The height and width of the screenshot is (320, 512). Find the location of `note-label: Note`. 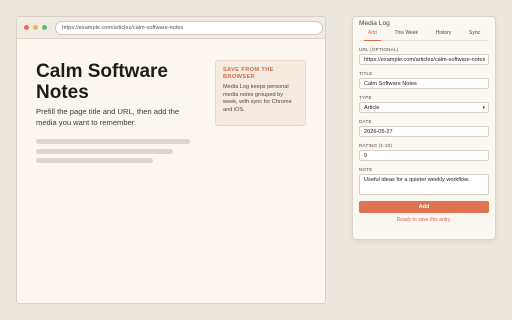

note-label: Note is located at coordinates (366, 169).